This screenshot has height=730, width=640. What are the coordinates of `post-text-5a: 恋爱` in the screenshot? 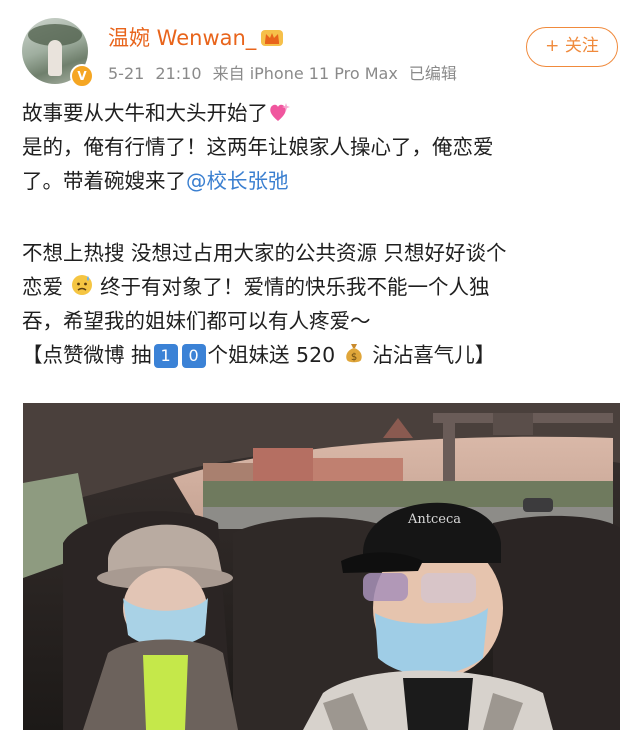 It's located at (42, 287).